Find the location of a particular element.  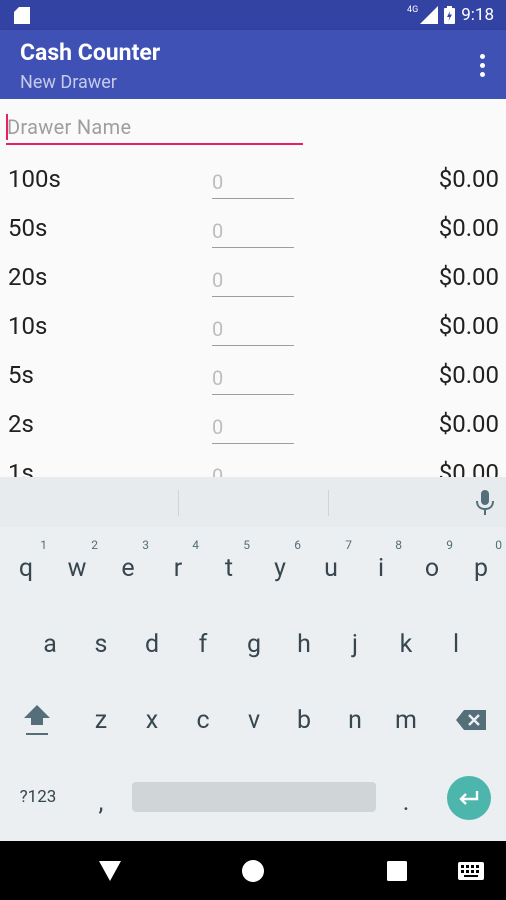

battery-icon is located at coordinates (450, 15).